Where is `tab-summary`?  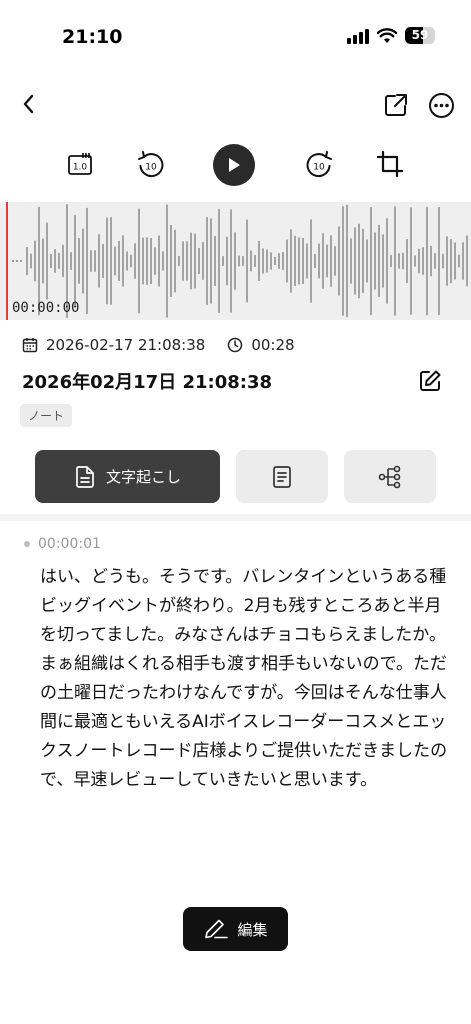 tab-summary is located at coordinates (282, 476).